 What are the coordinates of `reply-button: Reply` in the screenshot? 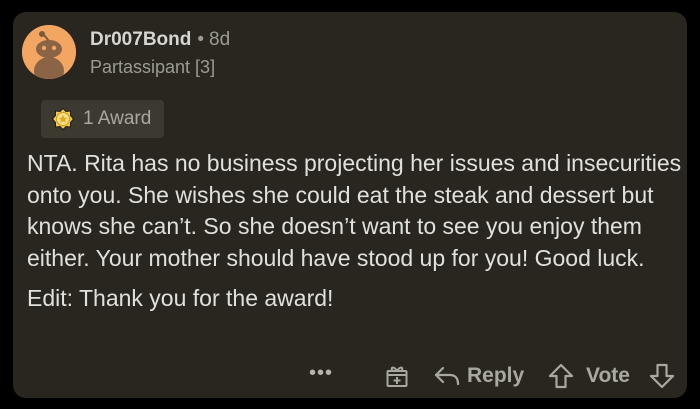 It's located at (479, 376).